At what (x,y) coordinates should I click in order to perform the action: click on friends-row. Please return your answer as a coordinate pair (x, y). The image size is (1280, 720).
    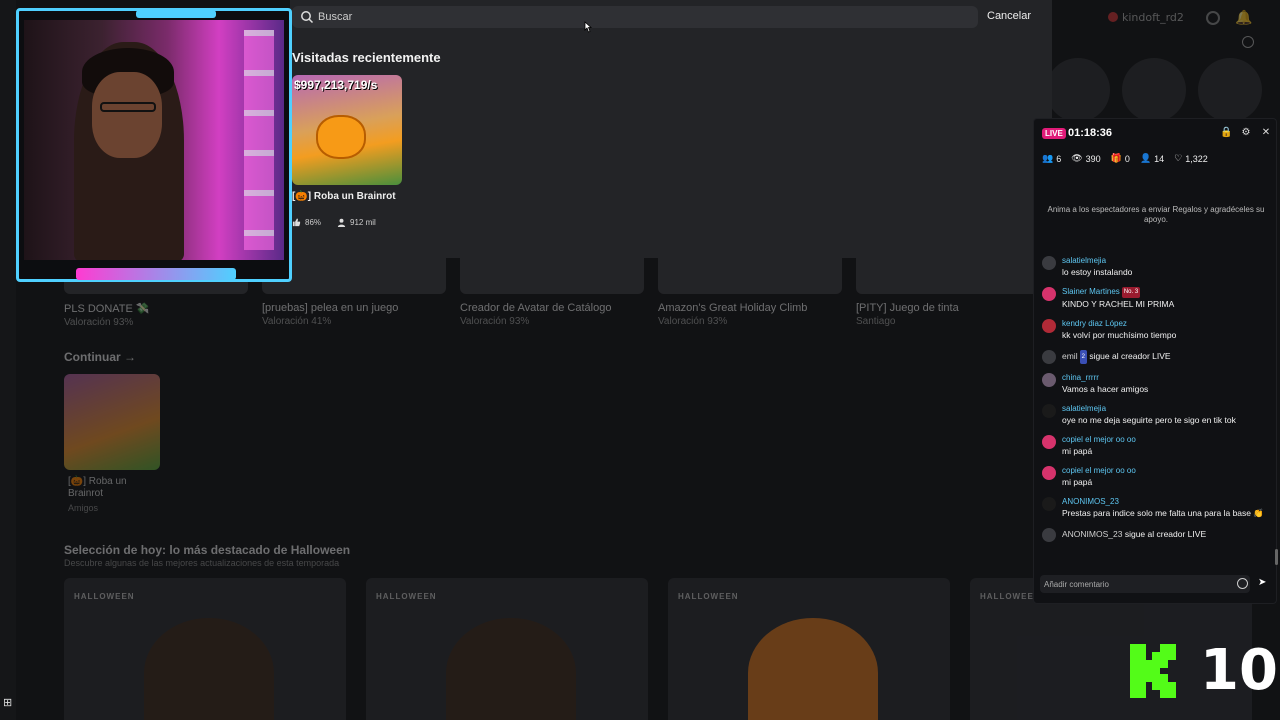
    Looking at the image, I should click on (1154, 90).